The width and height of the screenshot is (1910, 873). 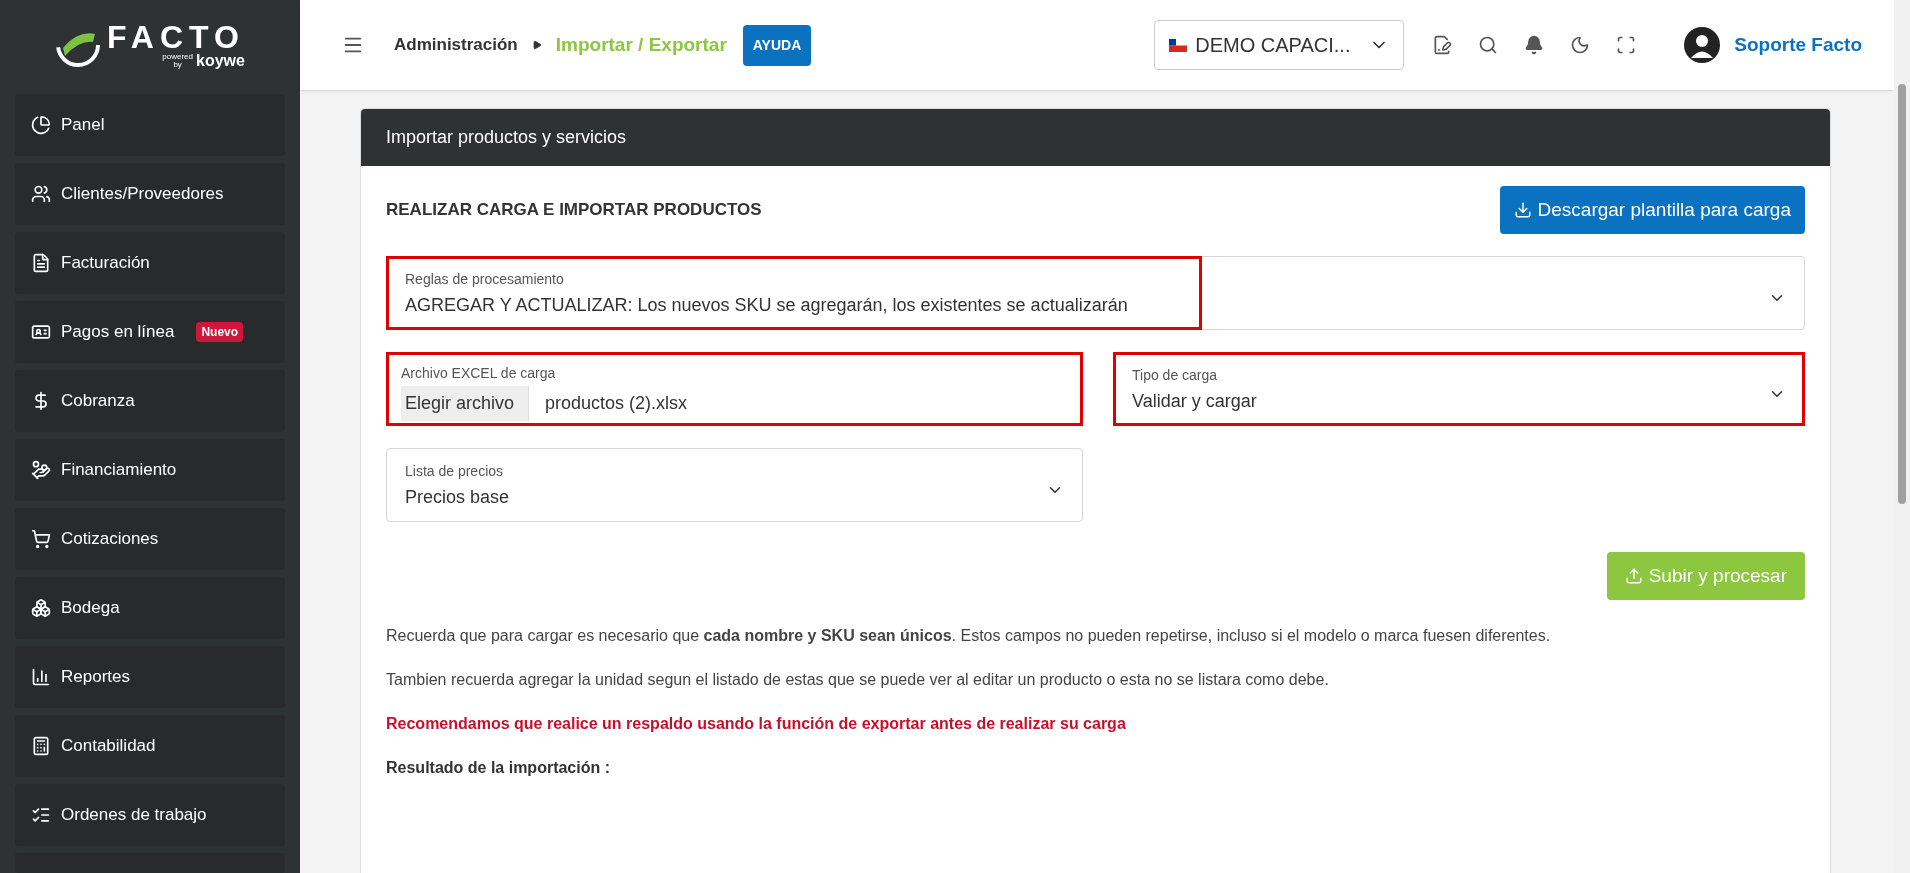 What do you see at coordinates (95, 677) in the screenshot?
I see `sidebar-label: Reportes` at bounding box center [95, 677].